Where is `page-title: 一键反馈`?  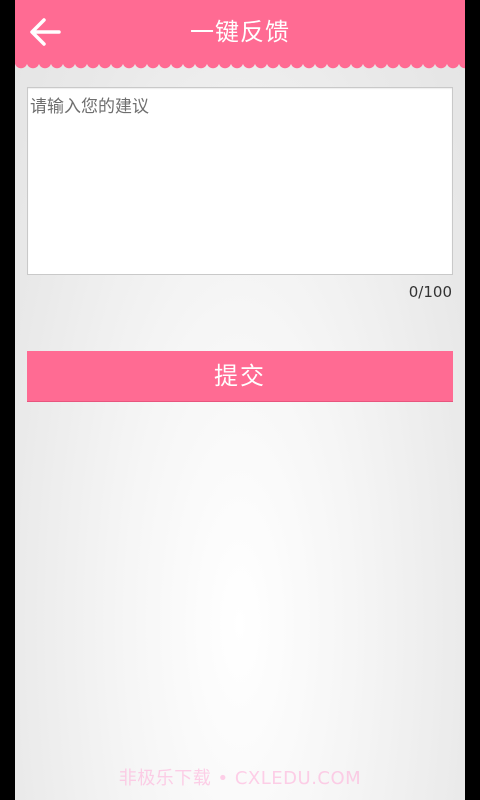 page-title: 一键反馈 is located at coordinates (240, 32).